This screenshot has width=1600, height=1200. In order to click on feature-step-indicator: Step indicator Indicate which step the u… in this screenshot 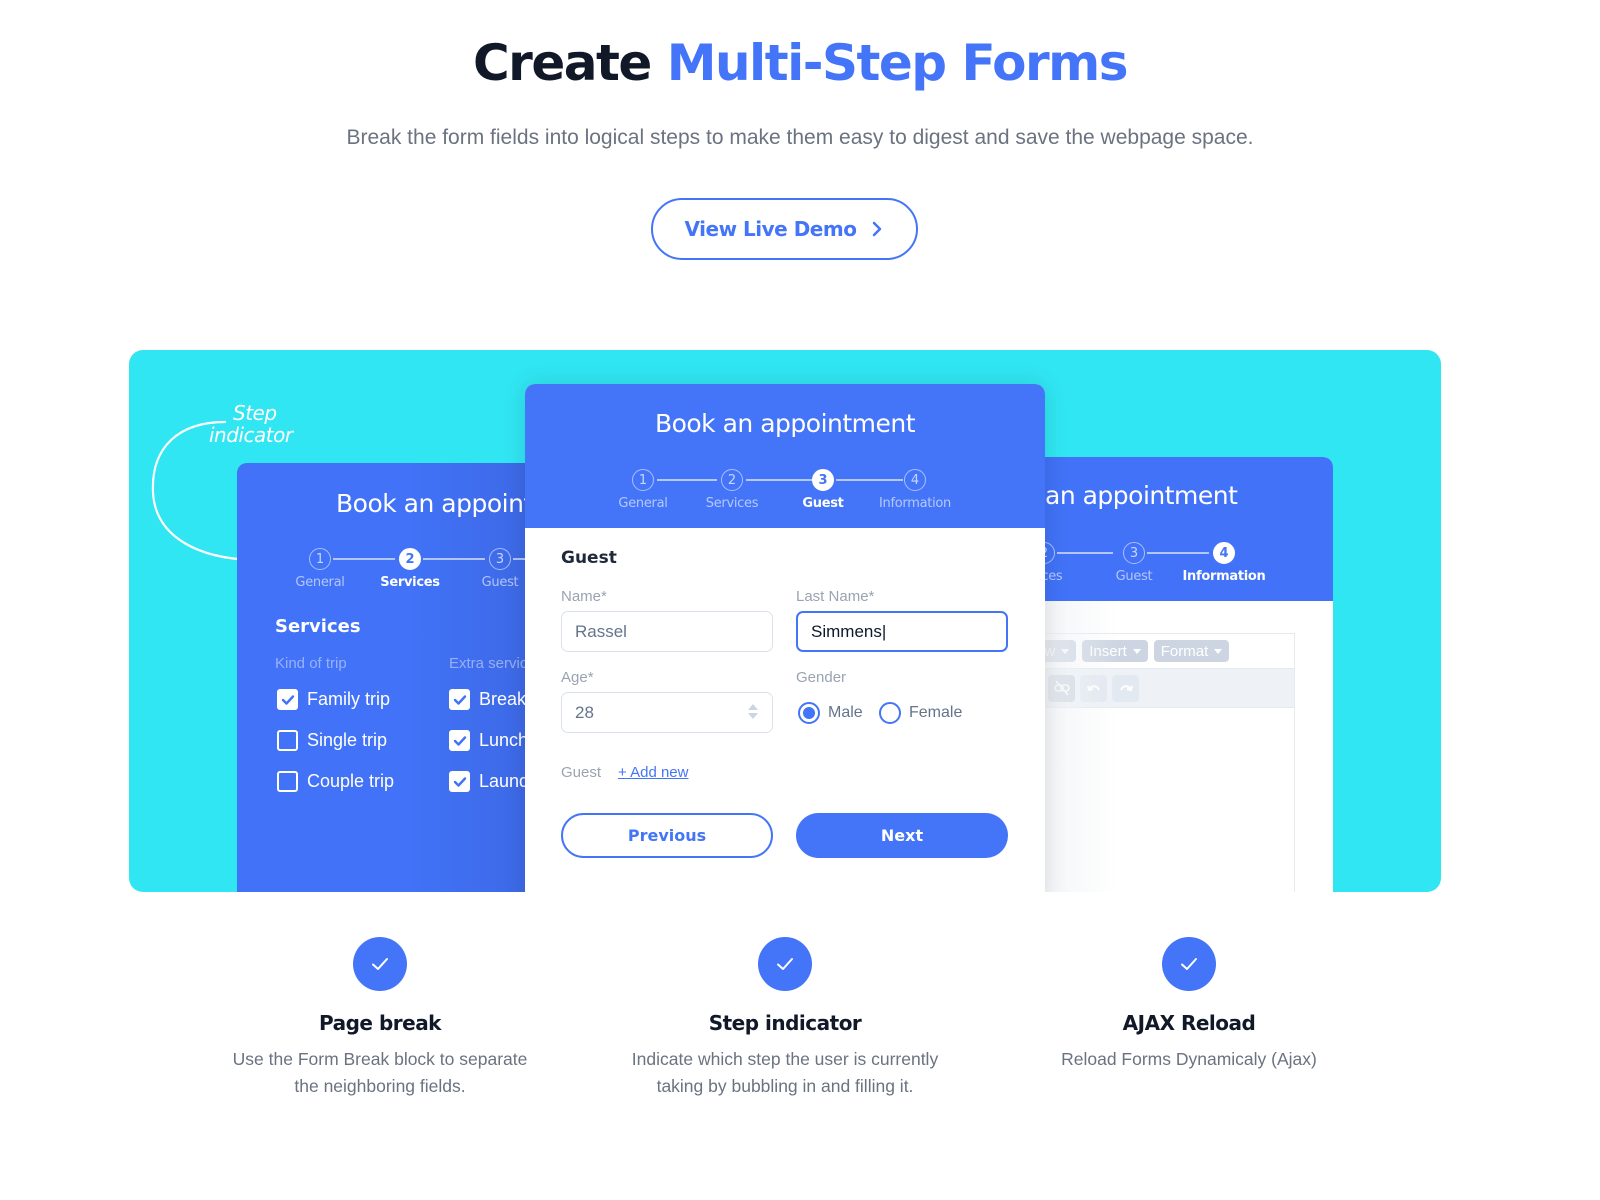, I will do `click(785, 1018)`.